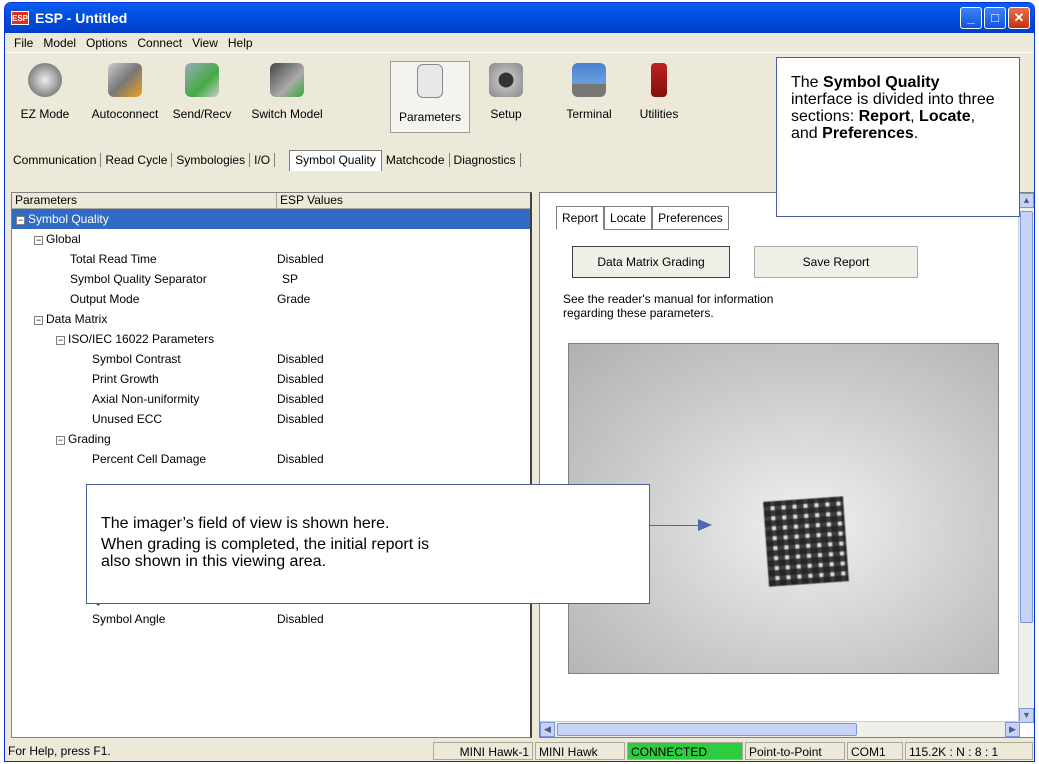 This screenshot has width=1039, height=764. Describe the element at coordinates (506, 92) in the screenshot. I see `setup-button: Setup` at that location.